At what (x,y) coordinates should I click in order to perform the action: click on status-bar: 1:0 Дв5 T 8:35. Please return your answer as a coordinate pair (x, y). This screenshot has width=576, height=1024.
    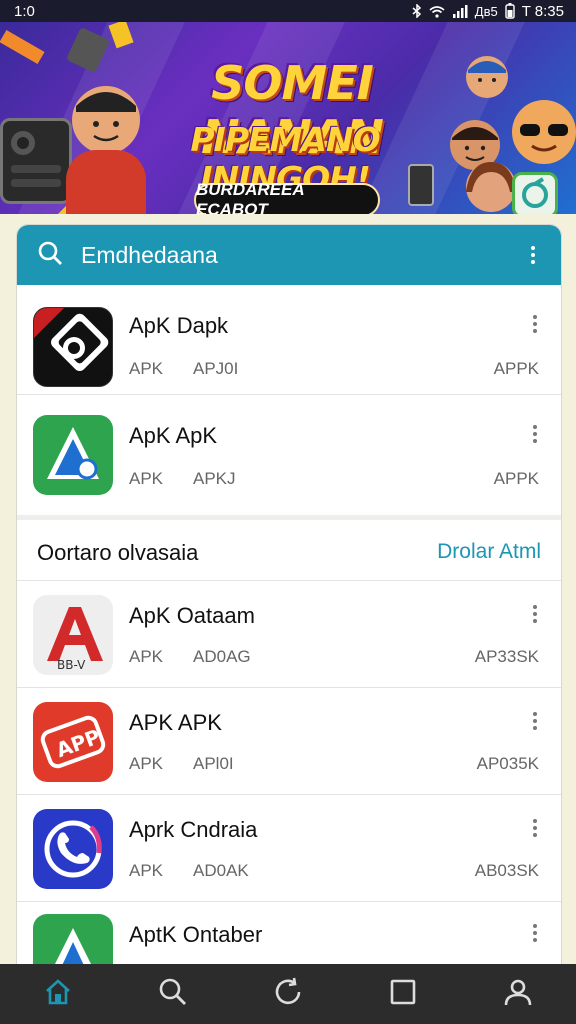
    Looking at the image, I should click on (288, 11).